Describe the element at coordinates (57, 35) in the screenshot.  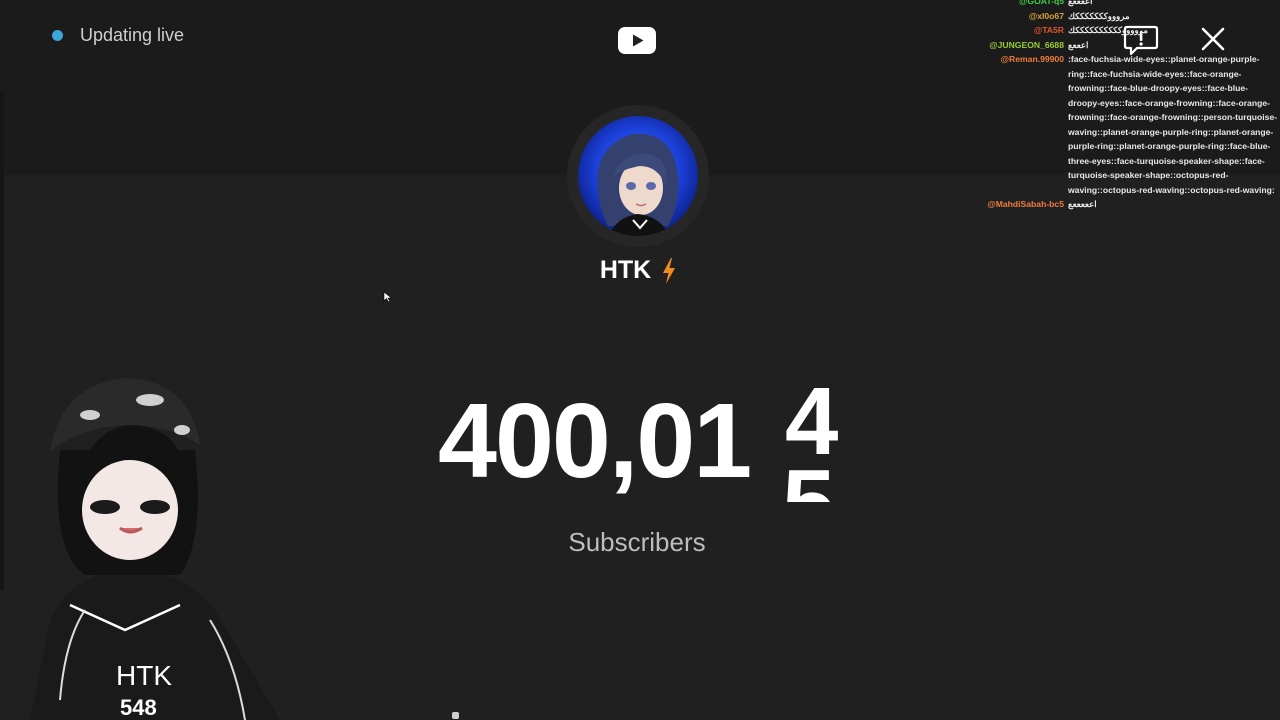
I see `live-dot-icon` at that location.